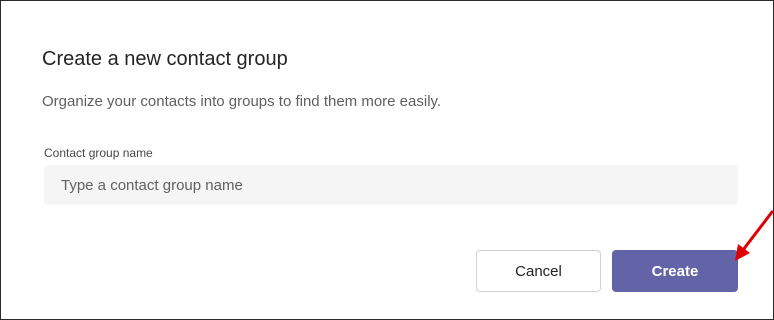  Describe the element at coordinates (538, 271) in the screenshot. I see `cancel-button: Cancel` at that location.